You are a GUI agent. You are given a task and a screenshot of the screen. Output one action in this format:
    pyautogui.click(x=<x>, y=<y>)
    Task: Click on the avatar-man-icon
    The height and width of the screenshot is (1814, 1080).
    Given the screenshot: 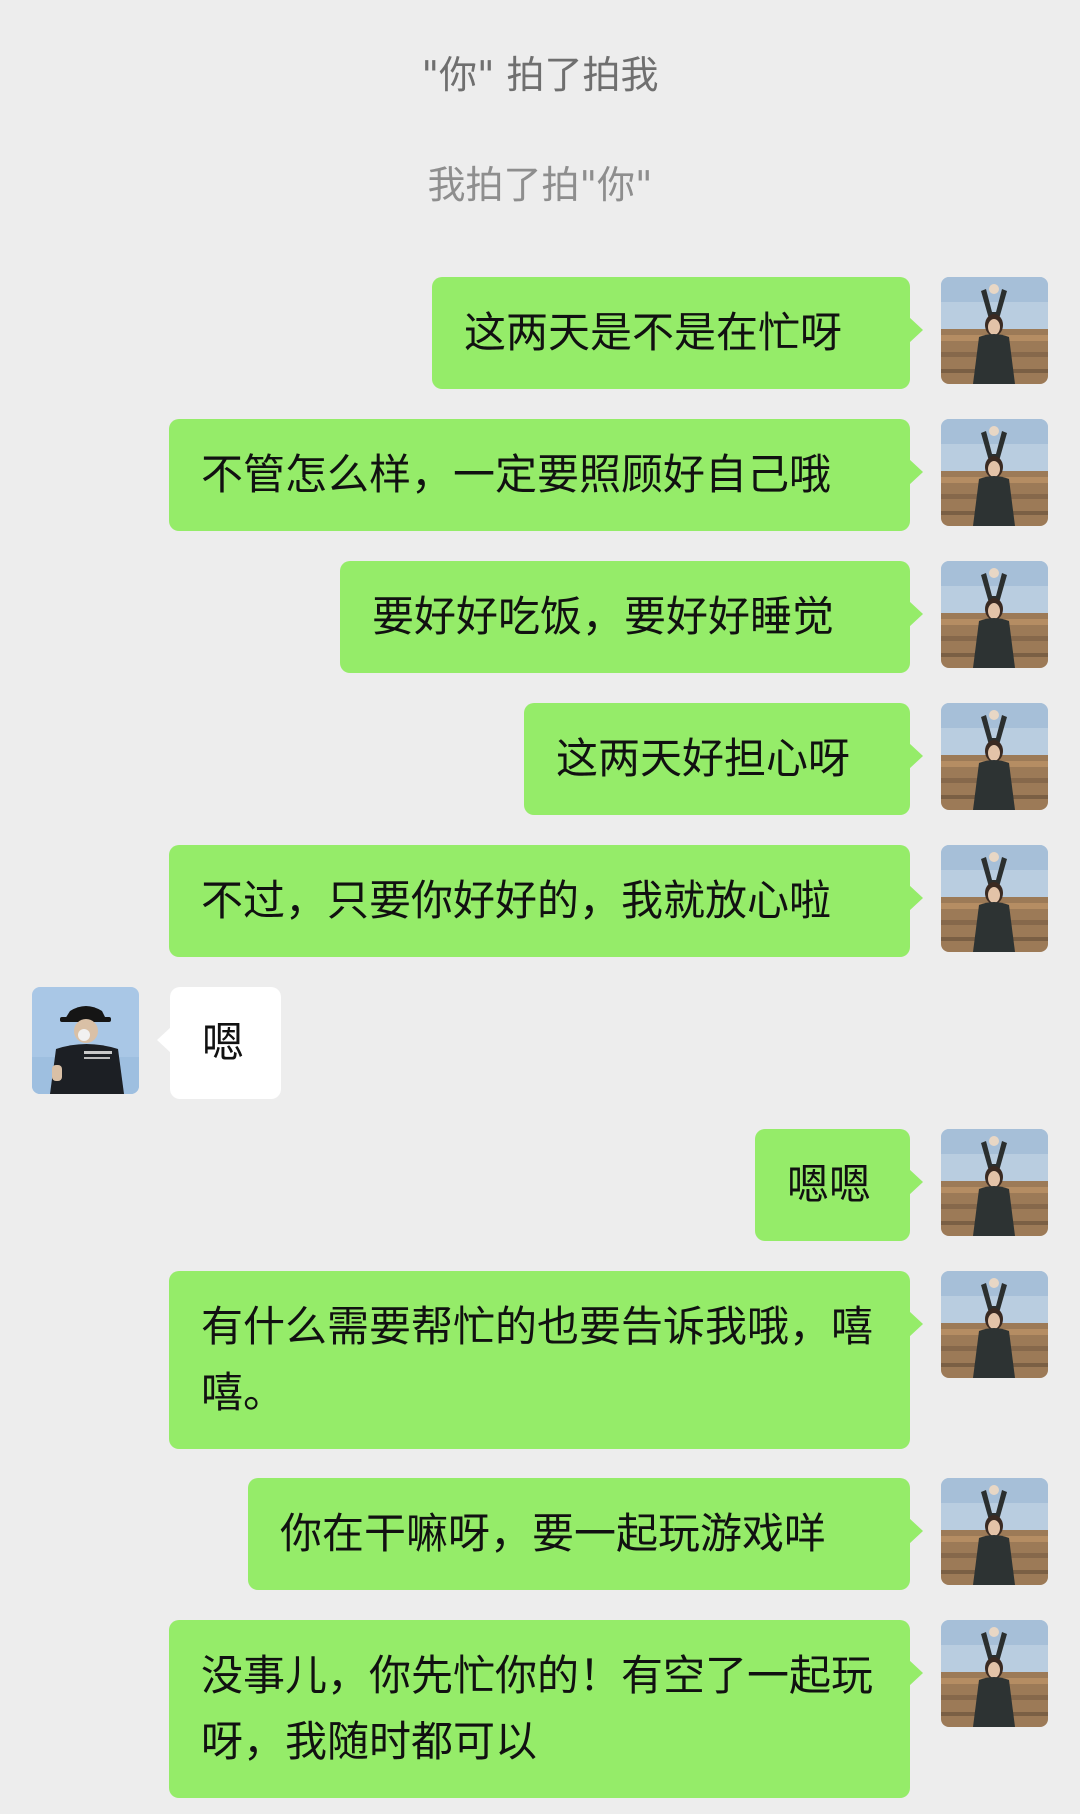 What is the action you would take?
    pyautogui.click(x=85, y=1040)
    